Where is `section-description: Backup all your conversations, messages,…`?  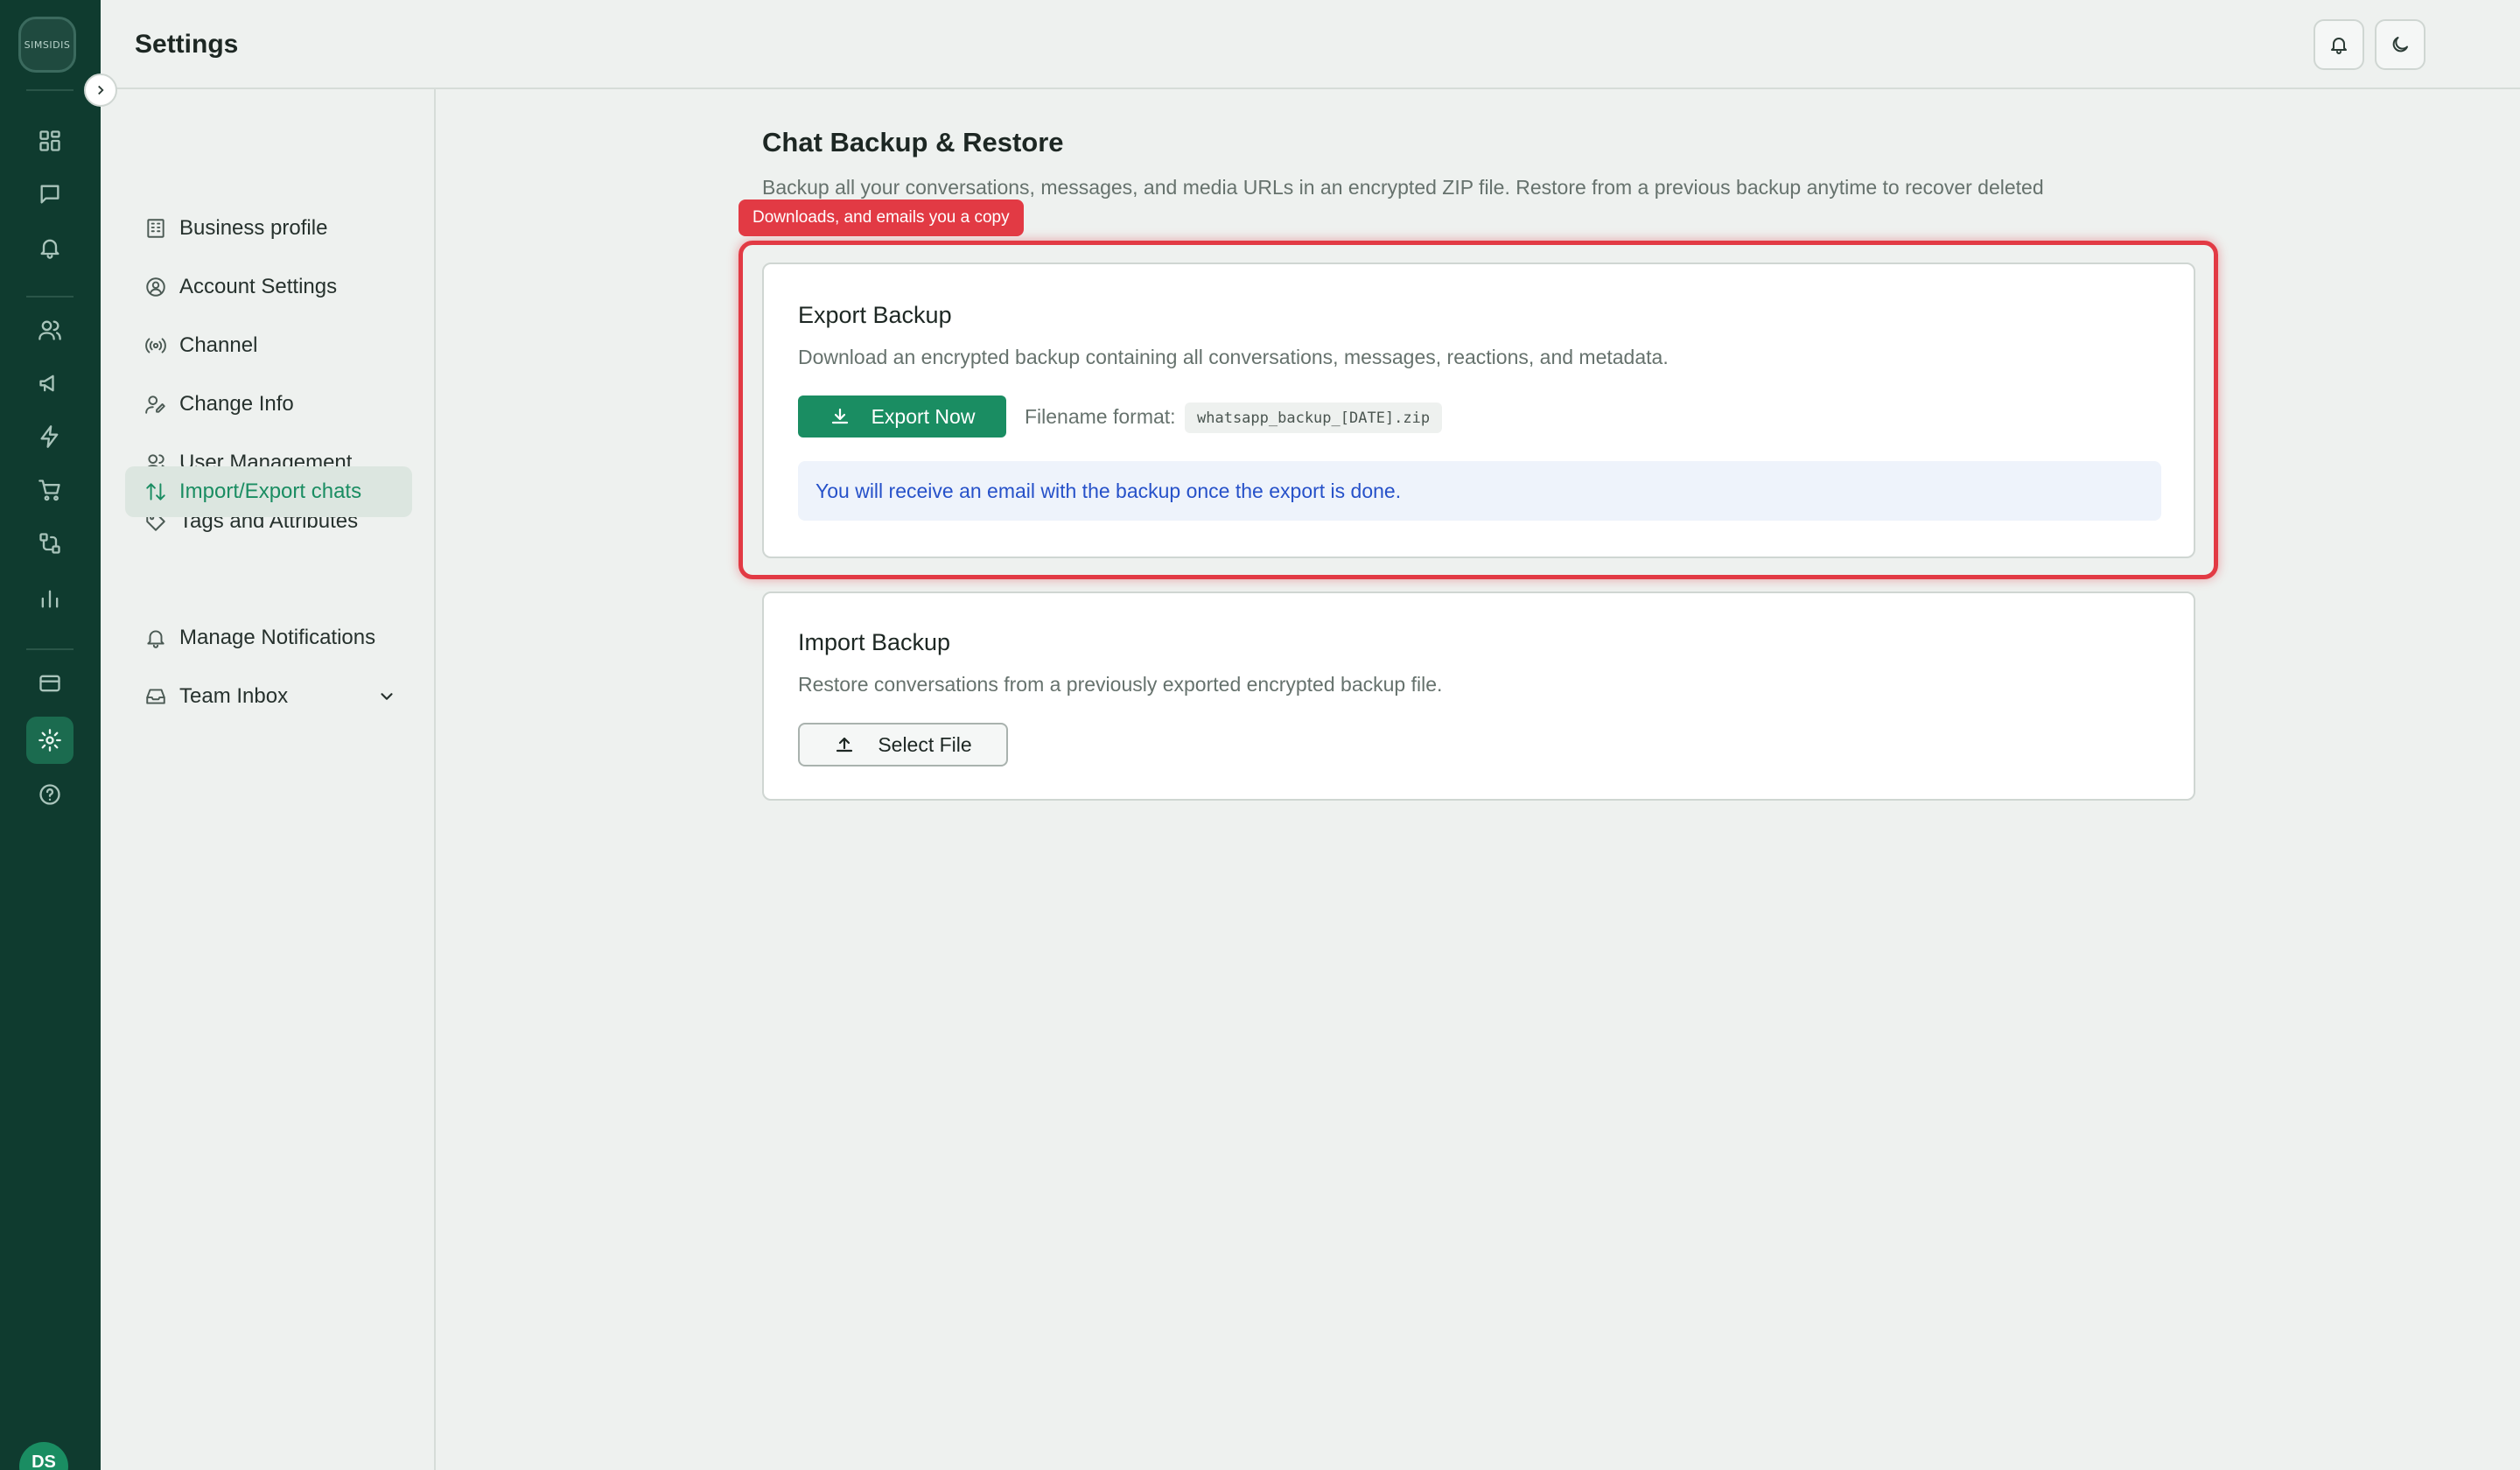 section-description: Backup all your conversations, messages,… is located at coordinates (1403, 187).